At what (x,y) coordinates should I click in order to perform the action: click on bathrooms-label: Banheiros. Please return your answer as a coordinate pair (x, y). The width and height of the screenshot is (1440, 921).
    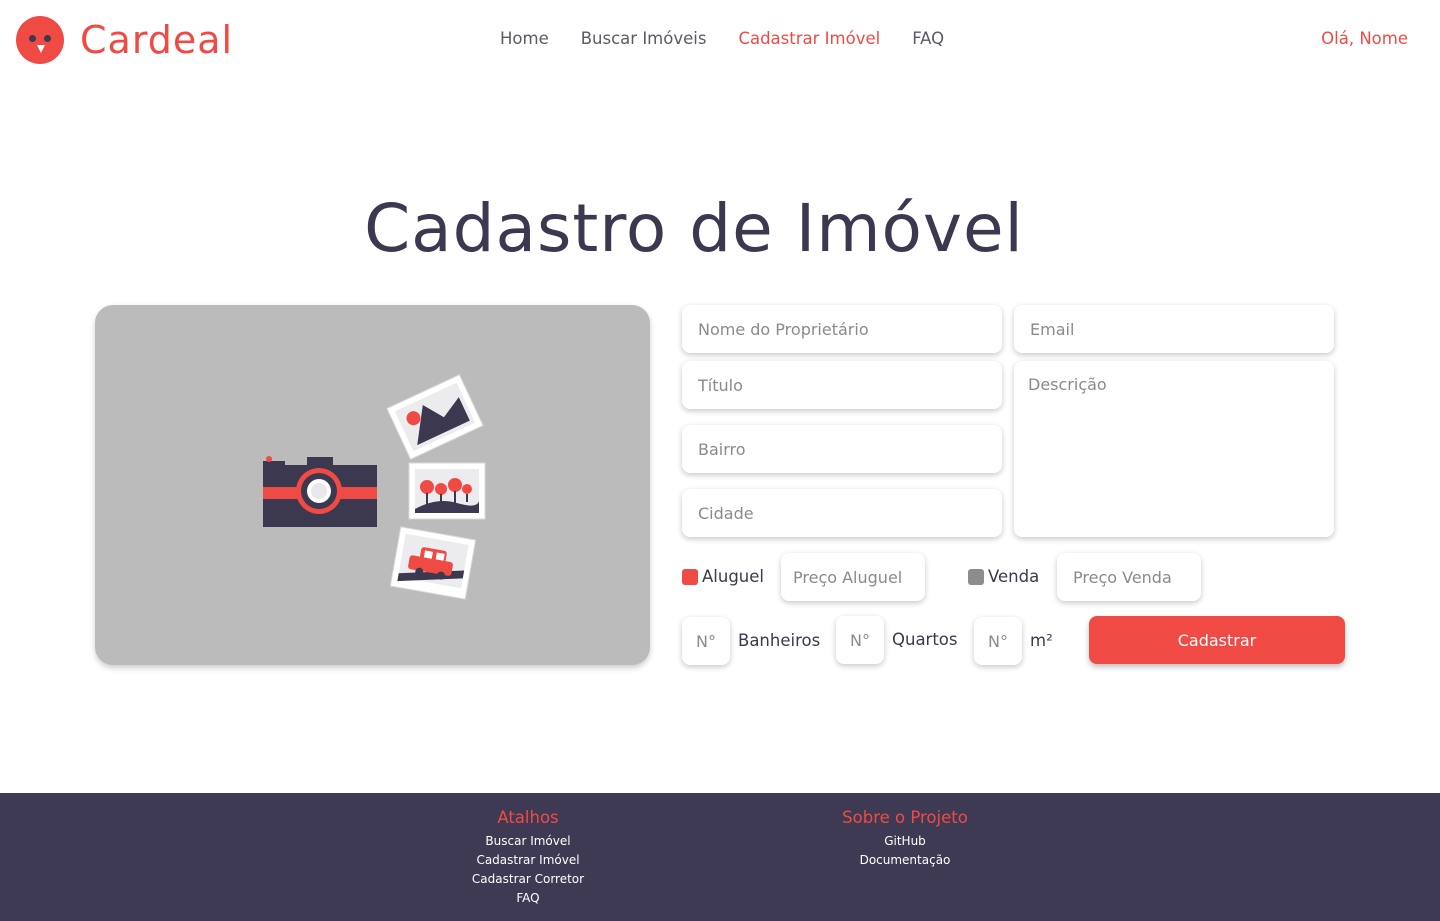
    Looking at the image, I should click on (779, 640).